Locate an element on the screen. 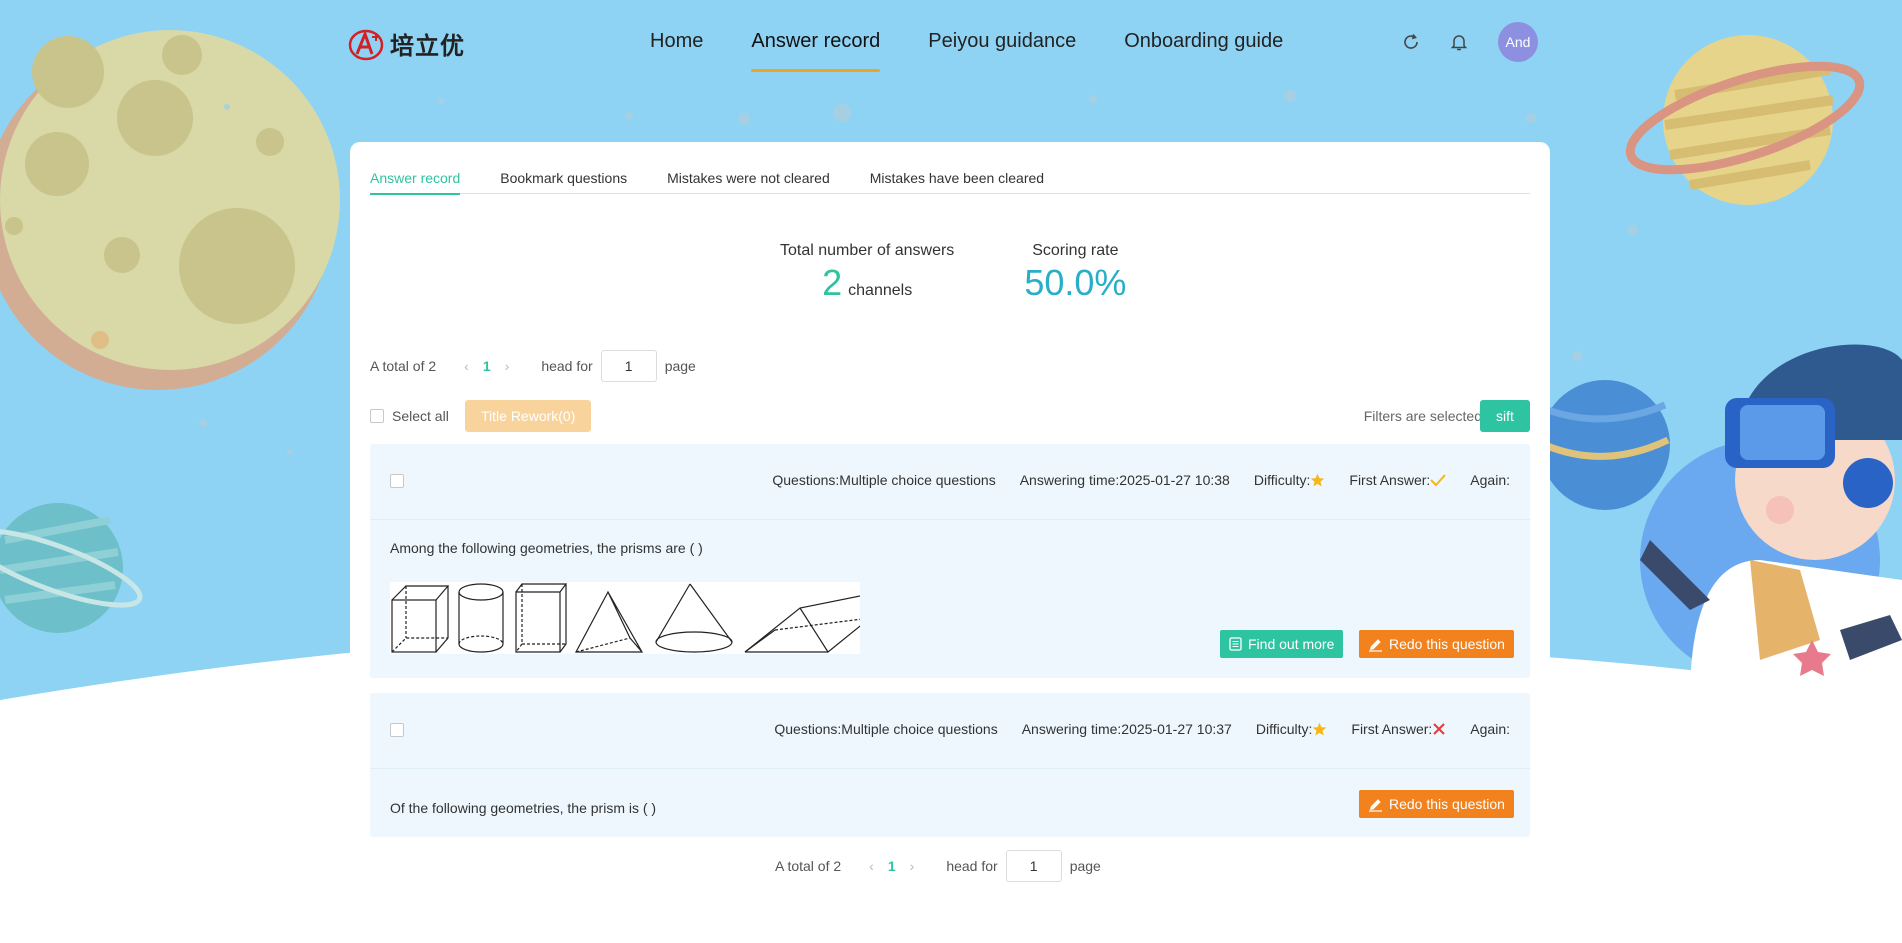 Image resolution: width=1902 pixels, height=943 pixels. select-all-checkbox: Select all is located at coordinates (409, 416).